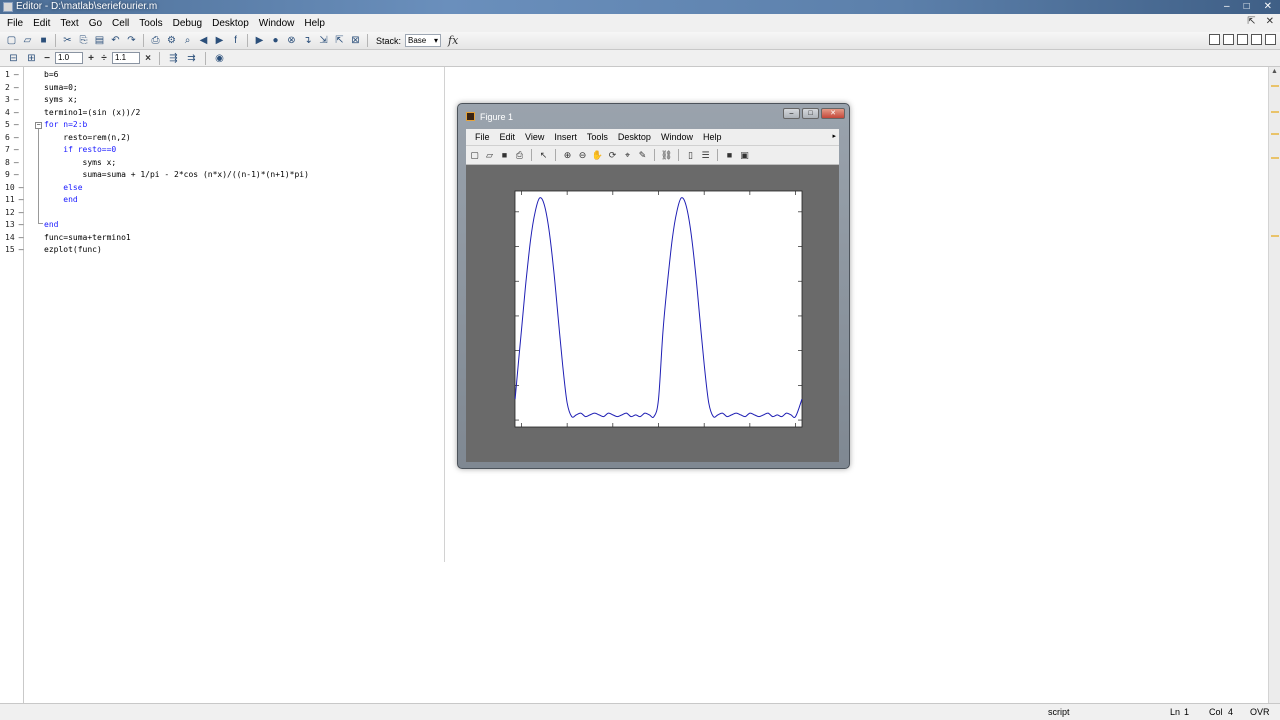  I want to click on plot-area, so click(652, 313).